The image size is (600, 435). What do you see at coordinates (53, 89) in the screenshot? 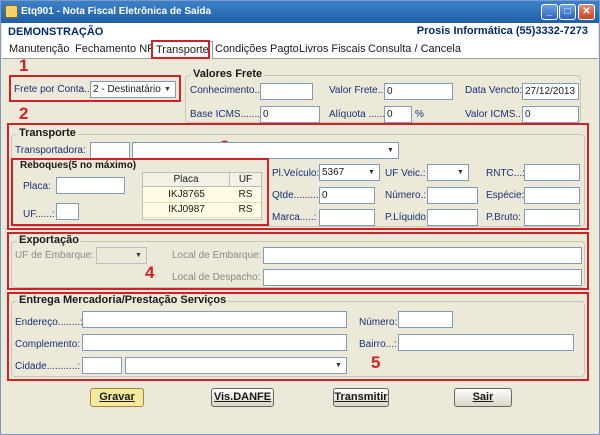
I see `frete-label: Frete por Conta..:` at bounding box center [53, 89].